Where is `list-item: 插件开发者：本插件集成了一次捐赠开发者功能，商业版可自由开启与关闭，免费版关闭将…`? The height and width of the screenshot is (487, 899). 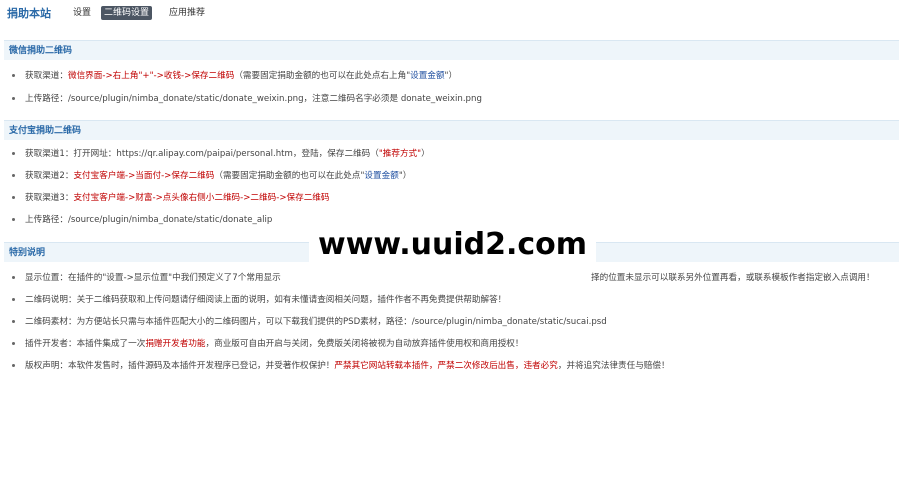
list-item: 插件开发者：本插件集成了一次捐赠开发者功能，商业版可自由开启与关闭，免费版关闭将… is located at coordinates (267, 344).